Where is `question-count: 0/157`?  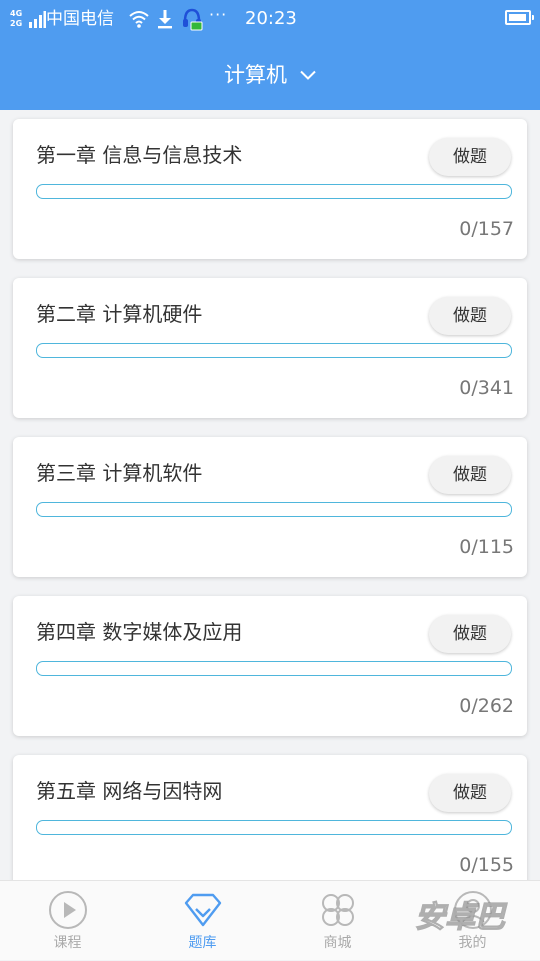
question-count: 0/157 is located at coordinates (486, 229).